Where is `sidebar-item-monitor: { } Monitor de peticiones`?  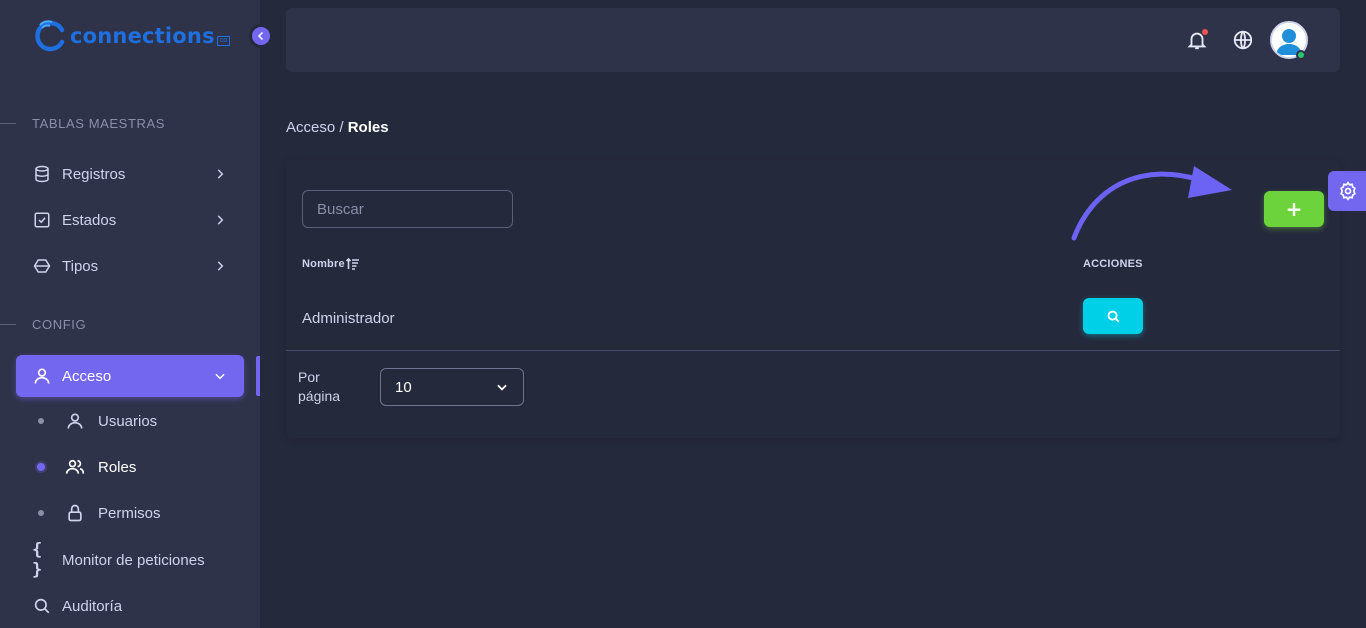
sidebar-item-monitor: { } Monitor de peticiones is located at coordinates (130, 560).